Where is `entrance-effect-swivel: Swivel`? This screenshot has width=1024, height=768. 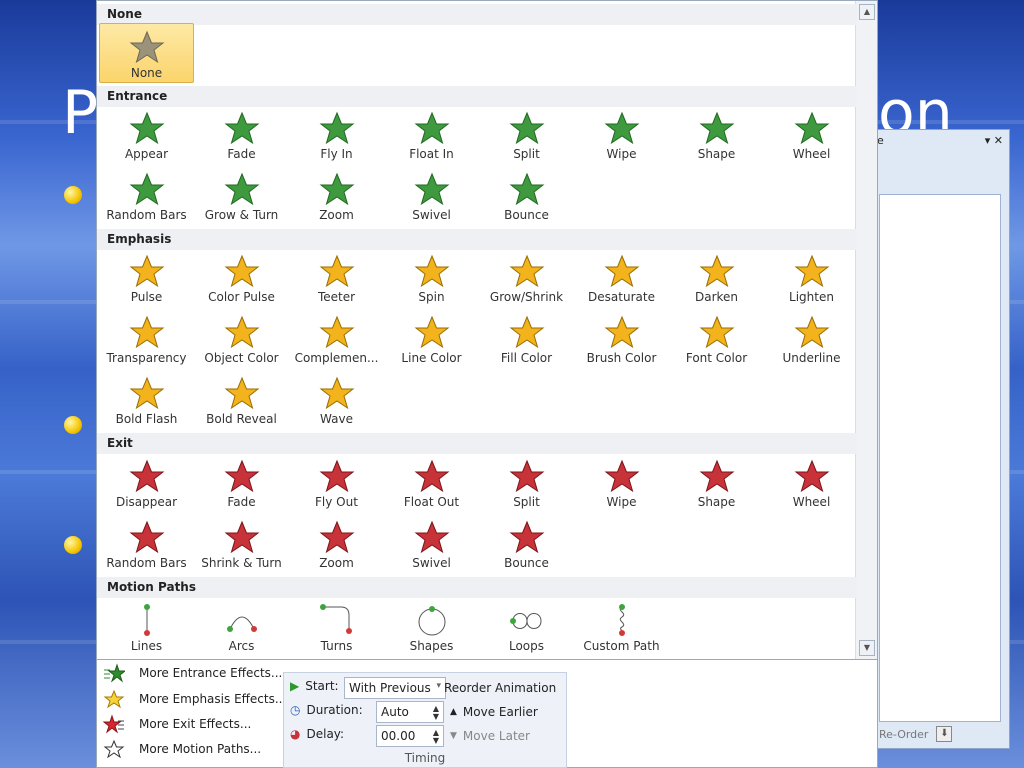 entrance-effect-swivel: Swivel is located at coordinates (431, 196).